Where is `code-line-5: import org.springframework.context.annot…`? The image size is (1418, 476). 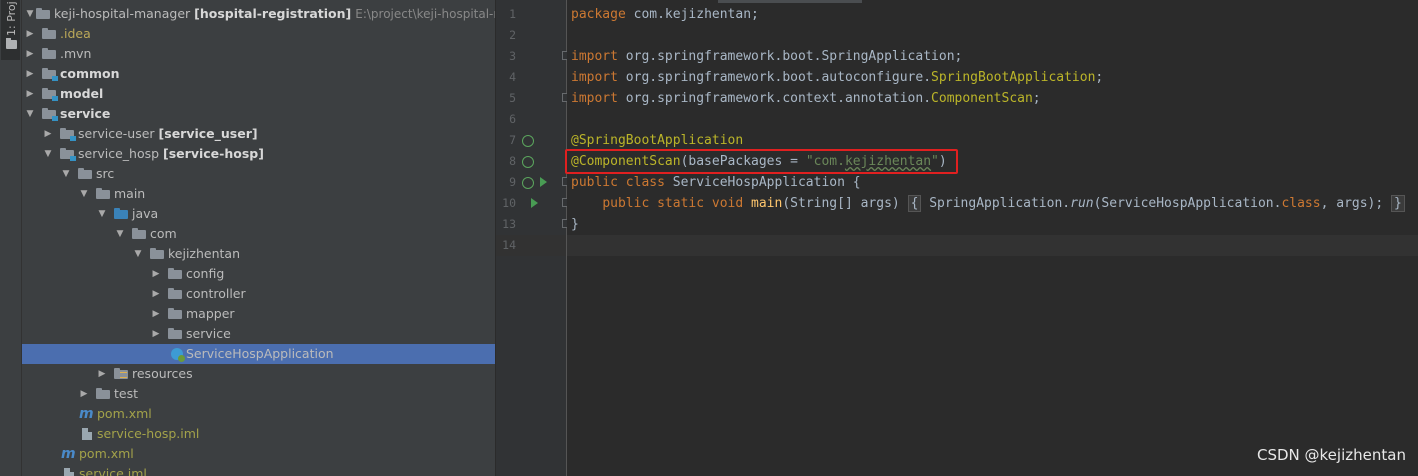 code-line-5: import org.springframework.context.annot… is located at coordinates (806, 98).